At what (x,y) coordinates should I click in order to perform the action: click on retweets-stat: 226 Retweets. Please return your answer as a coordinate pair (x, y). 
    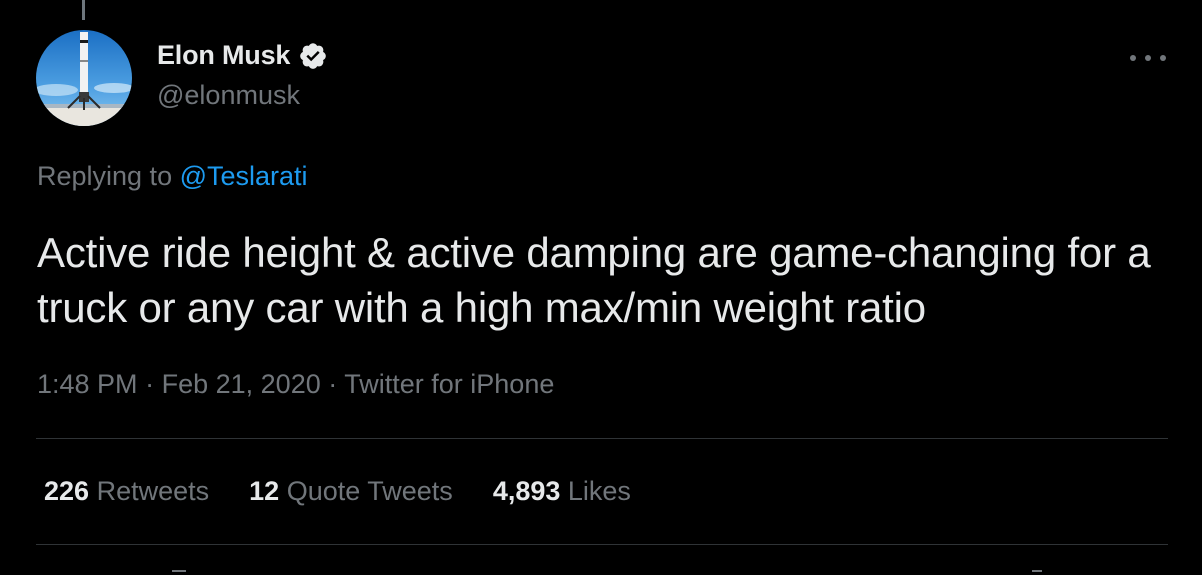
    Looking at the image, I should click on (126, 491).